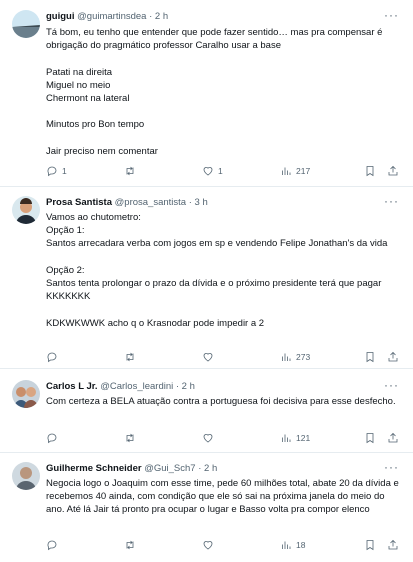 This screenshot has height=562, width=413. Describe the element at coordinates (65, 270) in the screenshot. I see `tweet-line: Opção 2:` at that location.